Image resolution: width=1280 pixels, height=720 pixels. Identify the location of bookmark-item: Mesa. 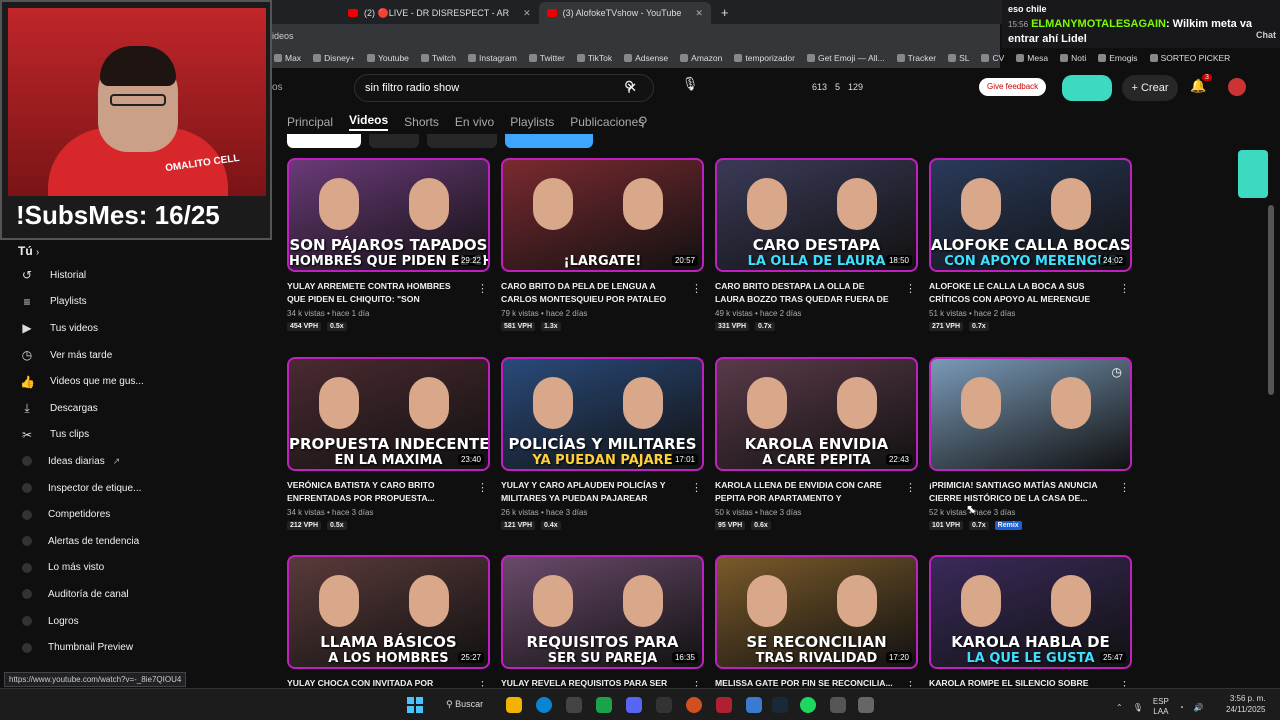
(1032, 58).